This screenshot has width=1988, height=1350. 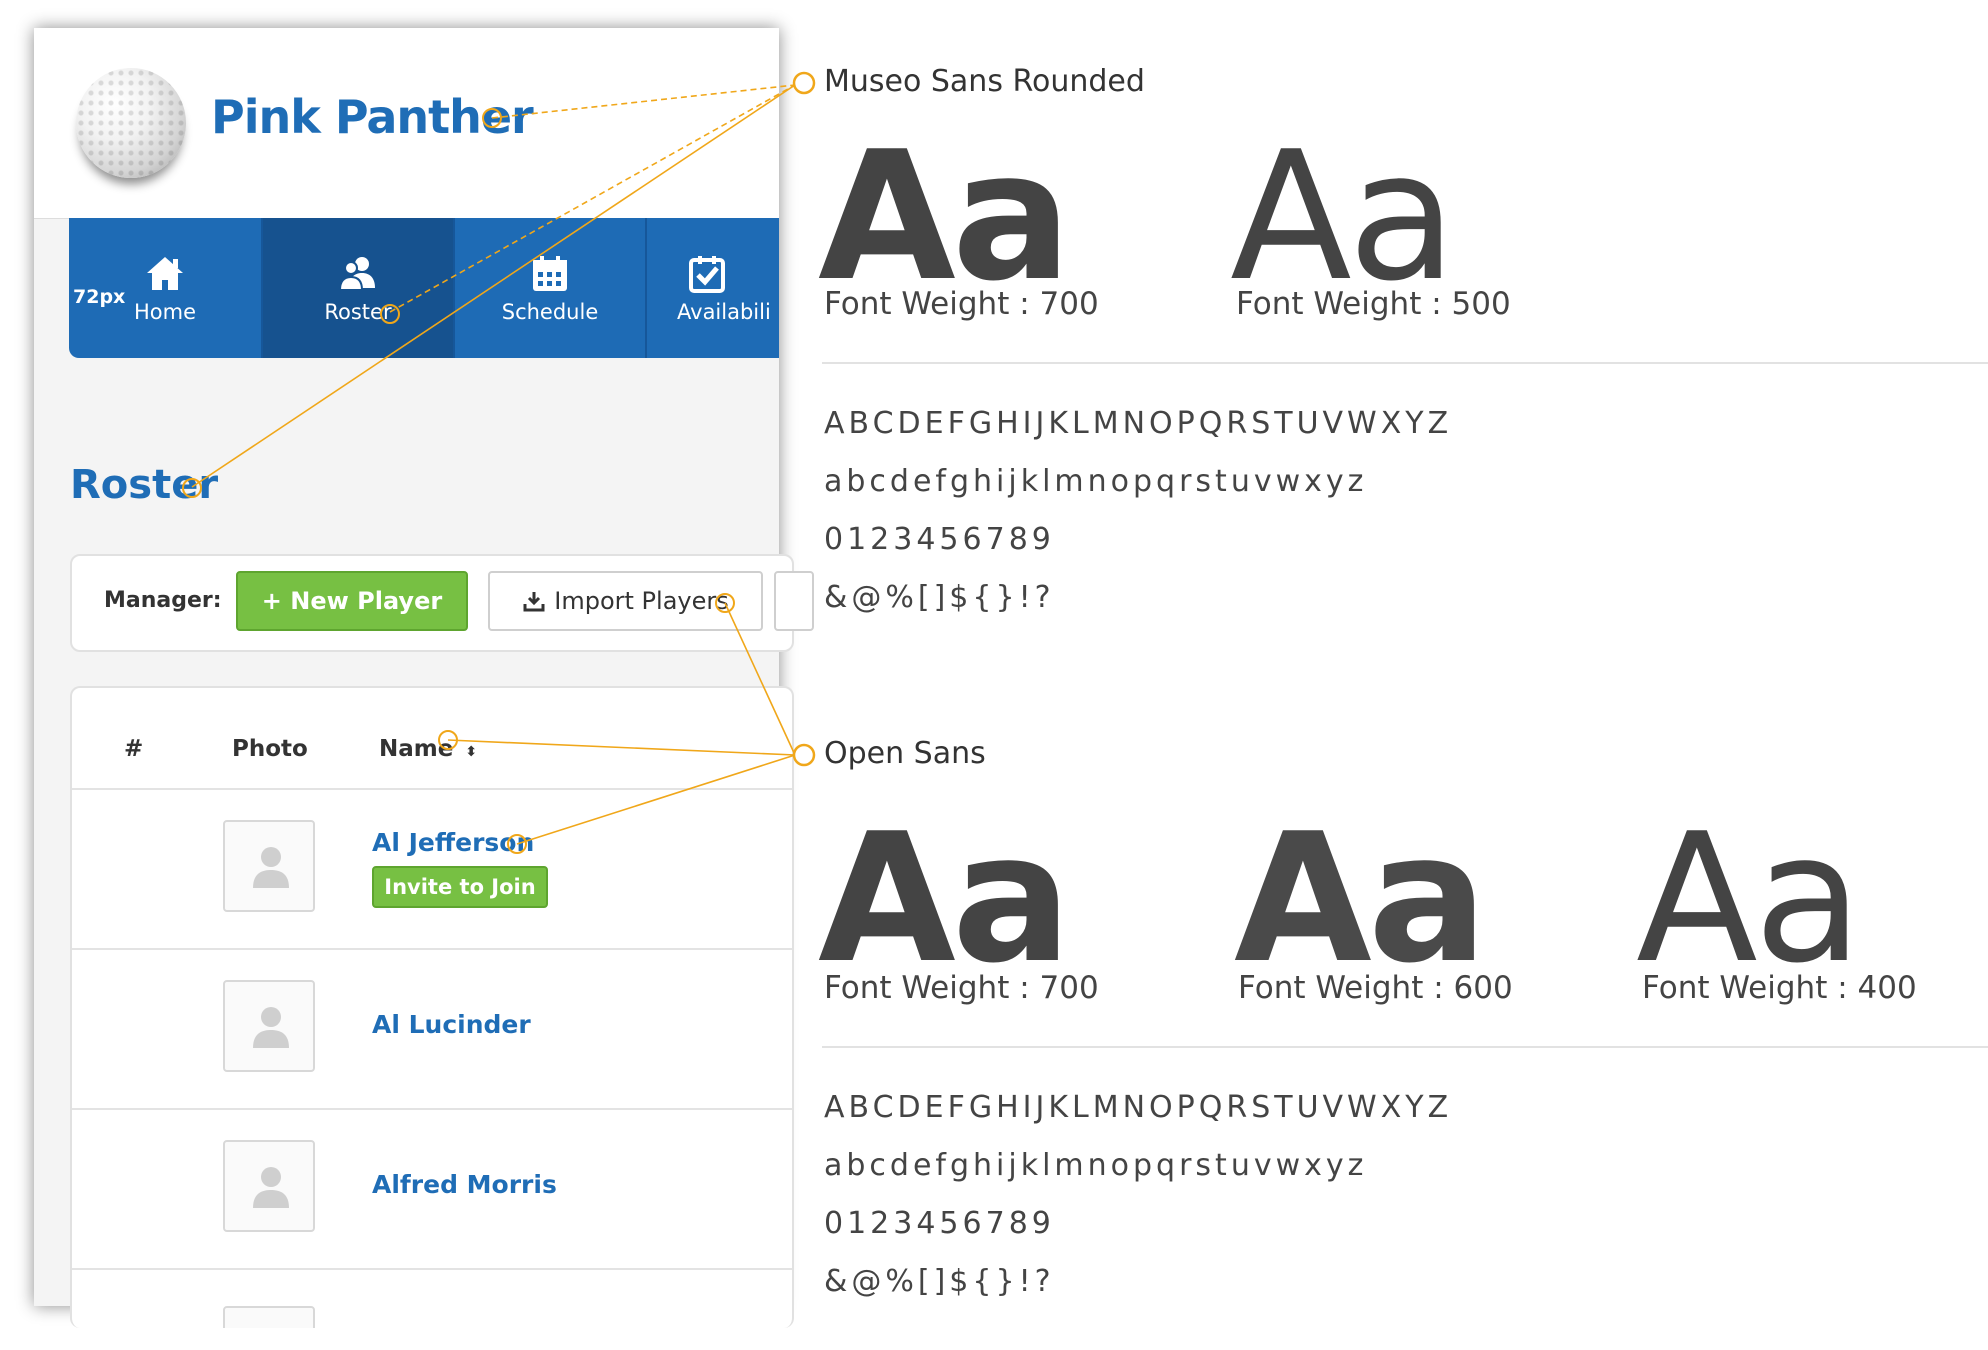 I want to click on nav-item-schedule: Schedule, so click(x=551, y=288).